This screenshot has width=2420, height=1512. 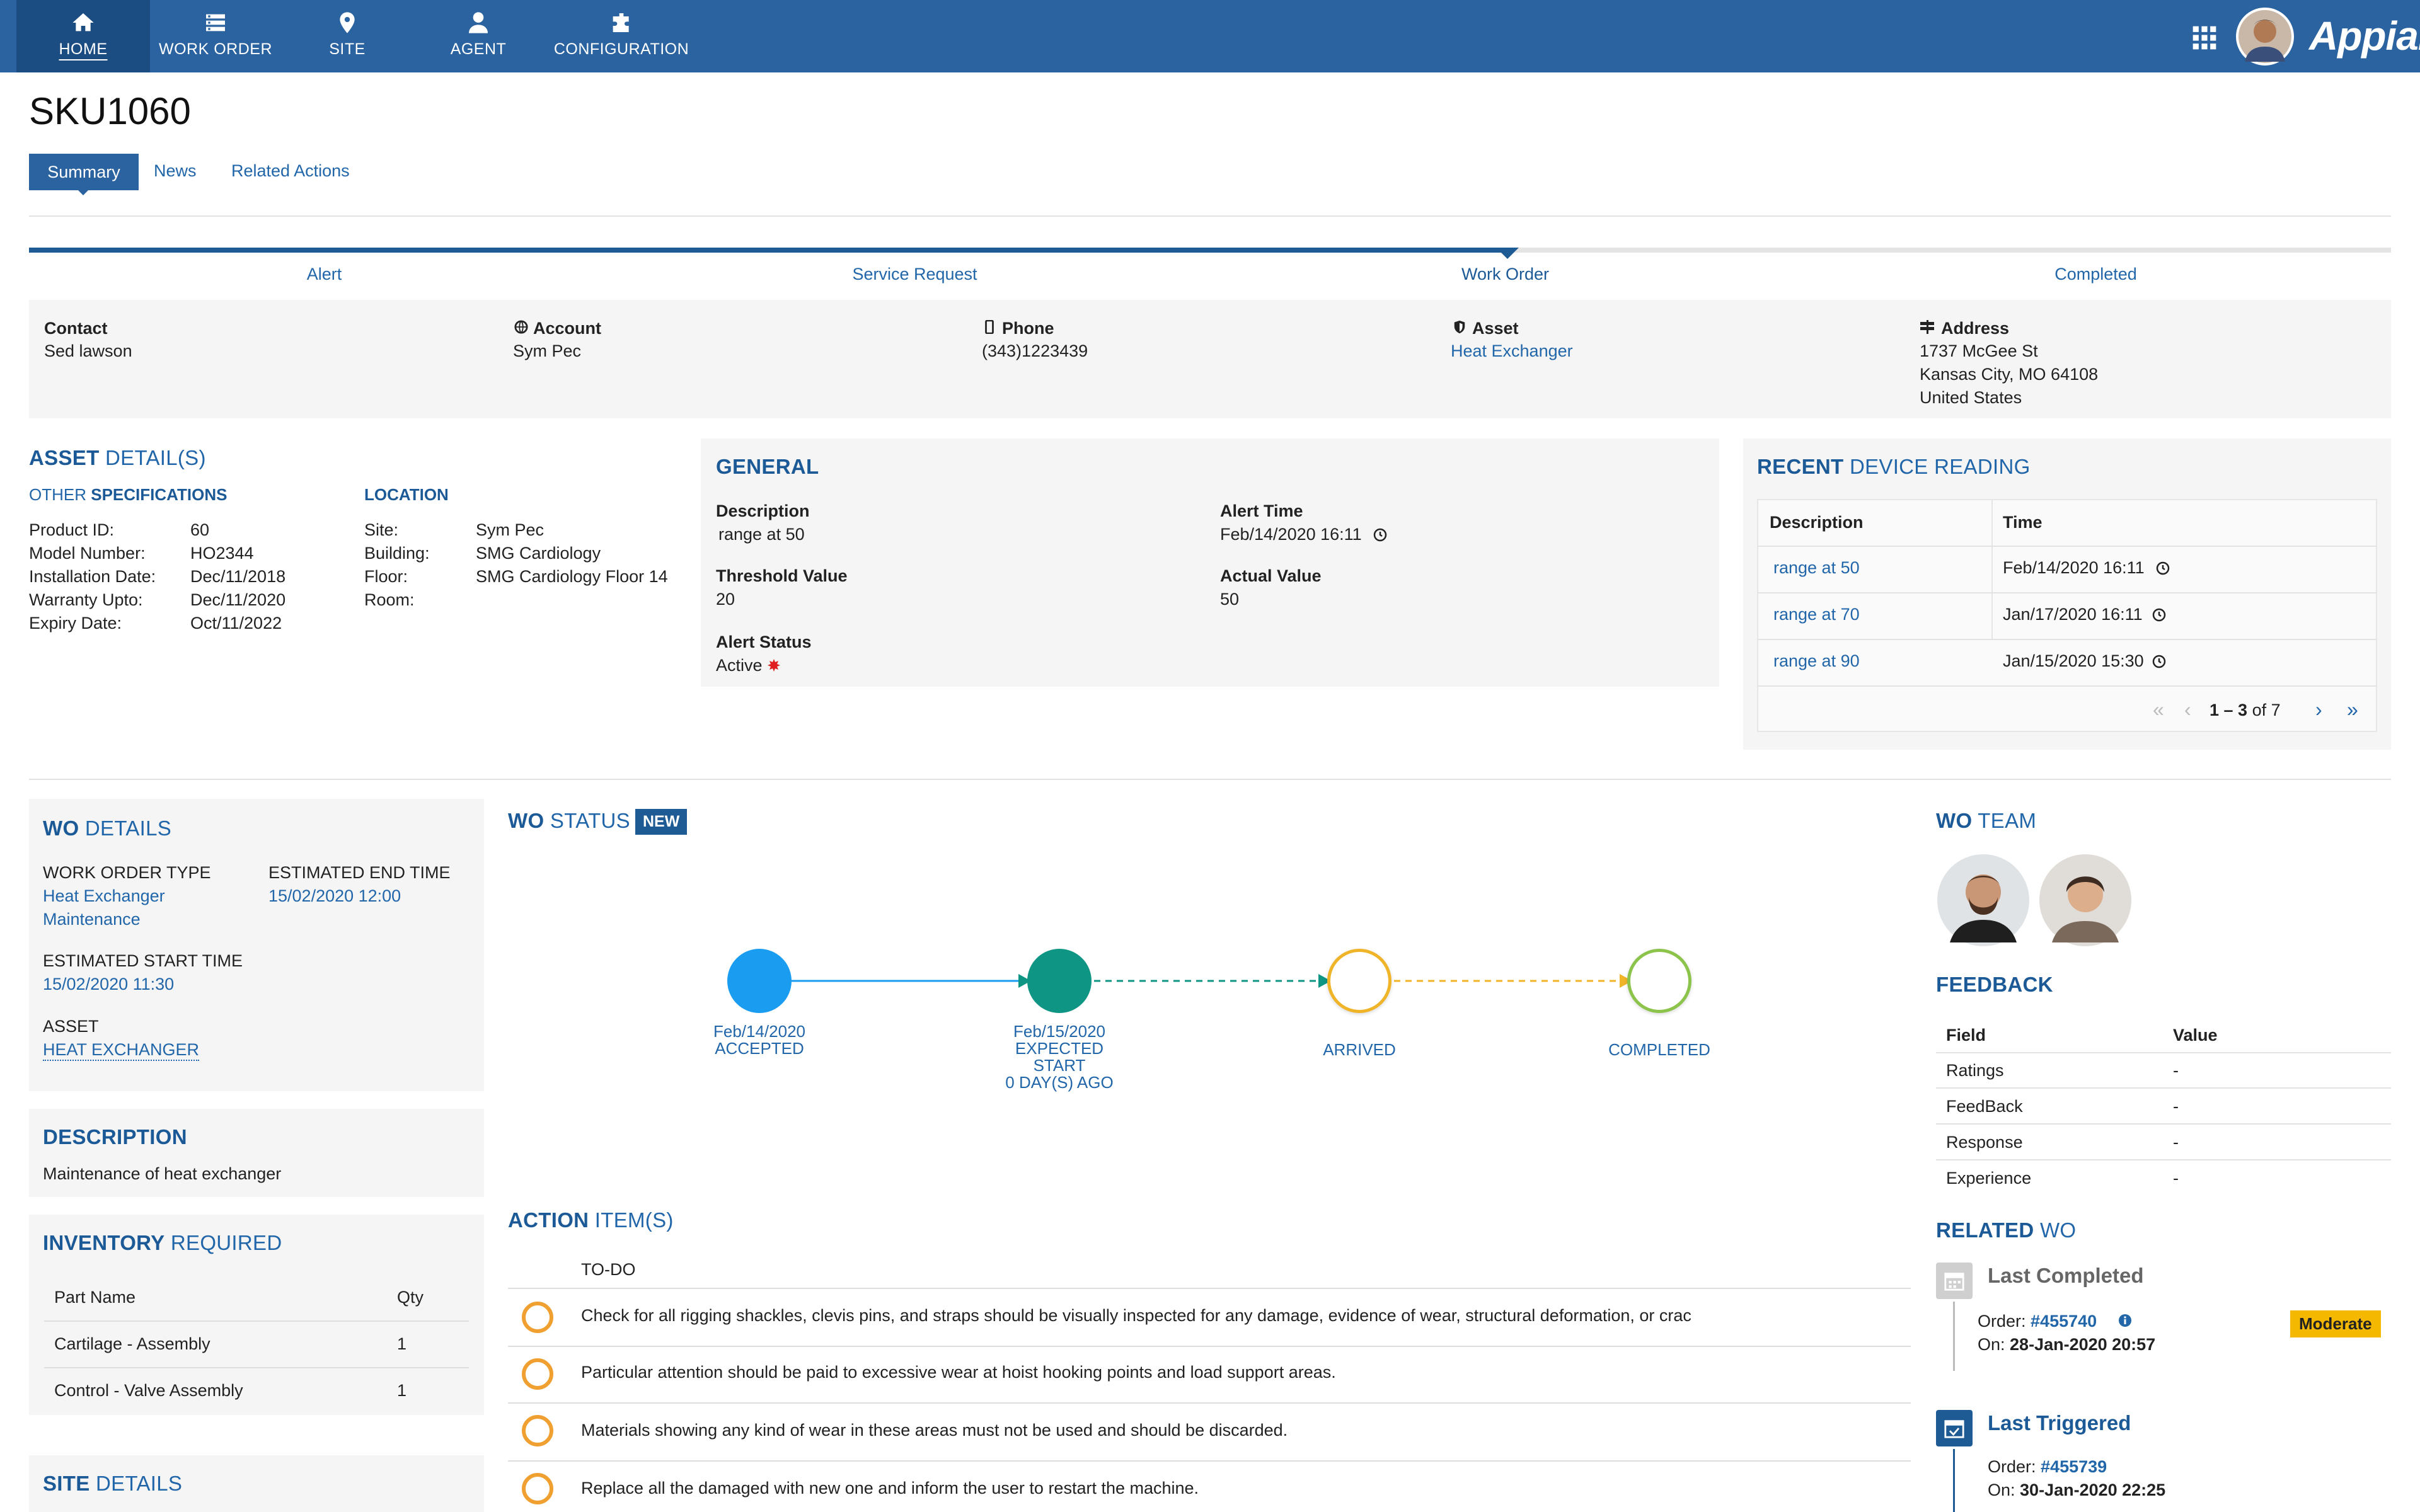 What do you see at coordinates (1816, 614) in the screenshot?
I see `reading-link: range at 70` at bounding box center [1816, 614].